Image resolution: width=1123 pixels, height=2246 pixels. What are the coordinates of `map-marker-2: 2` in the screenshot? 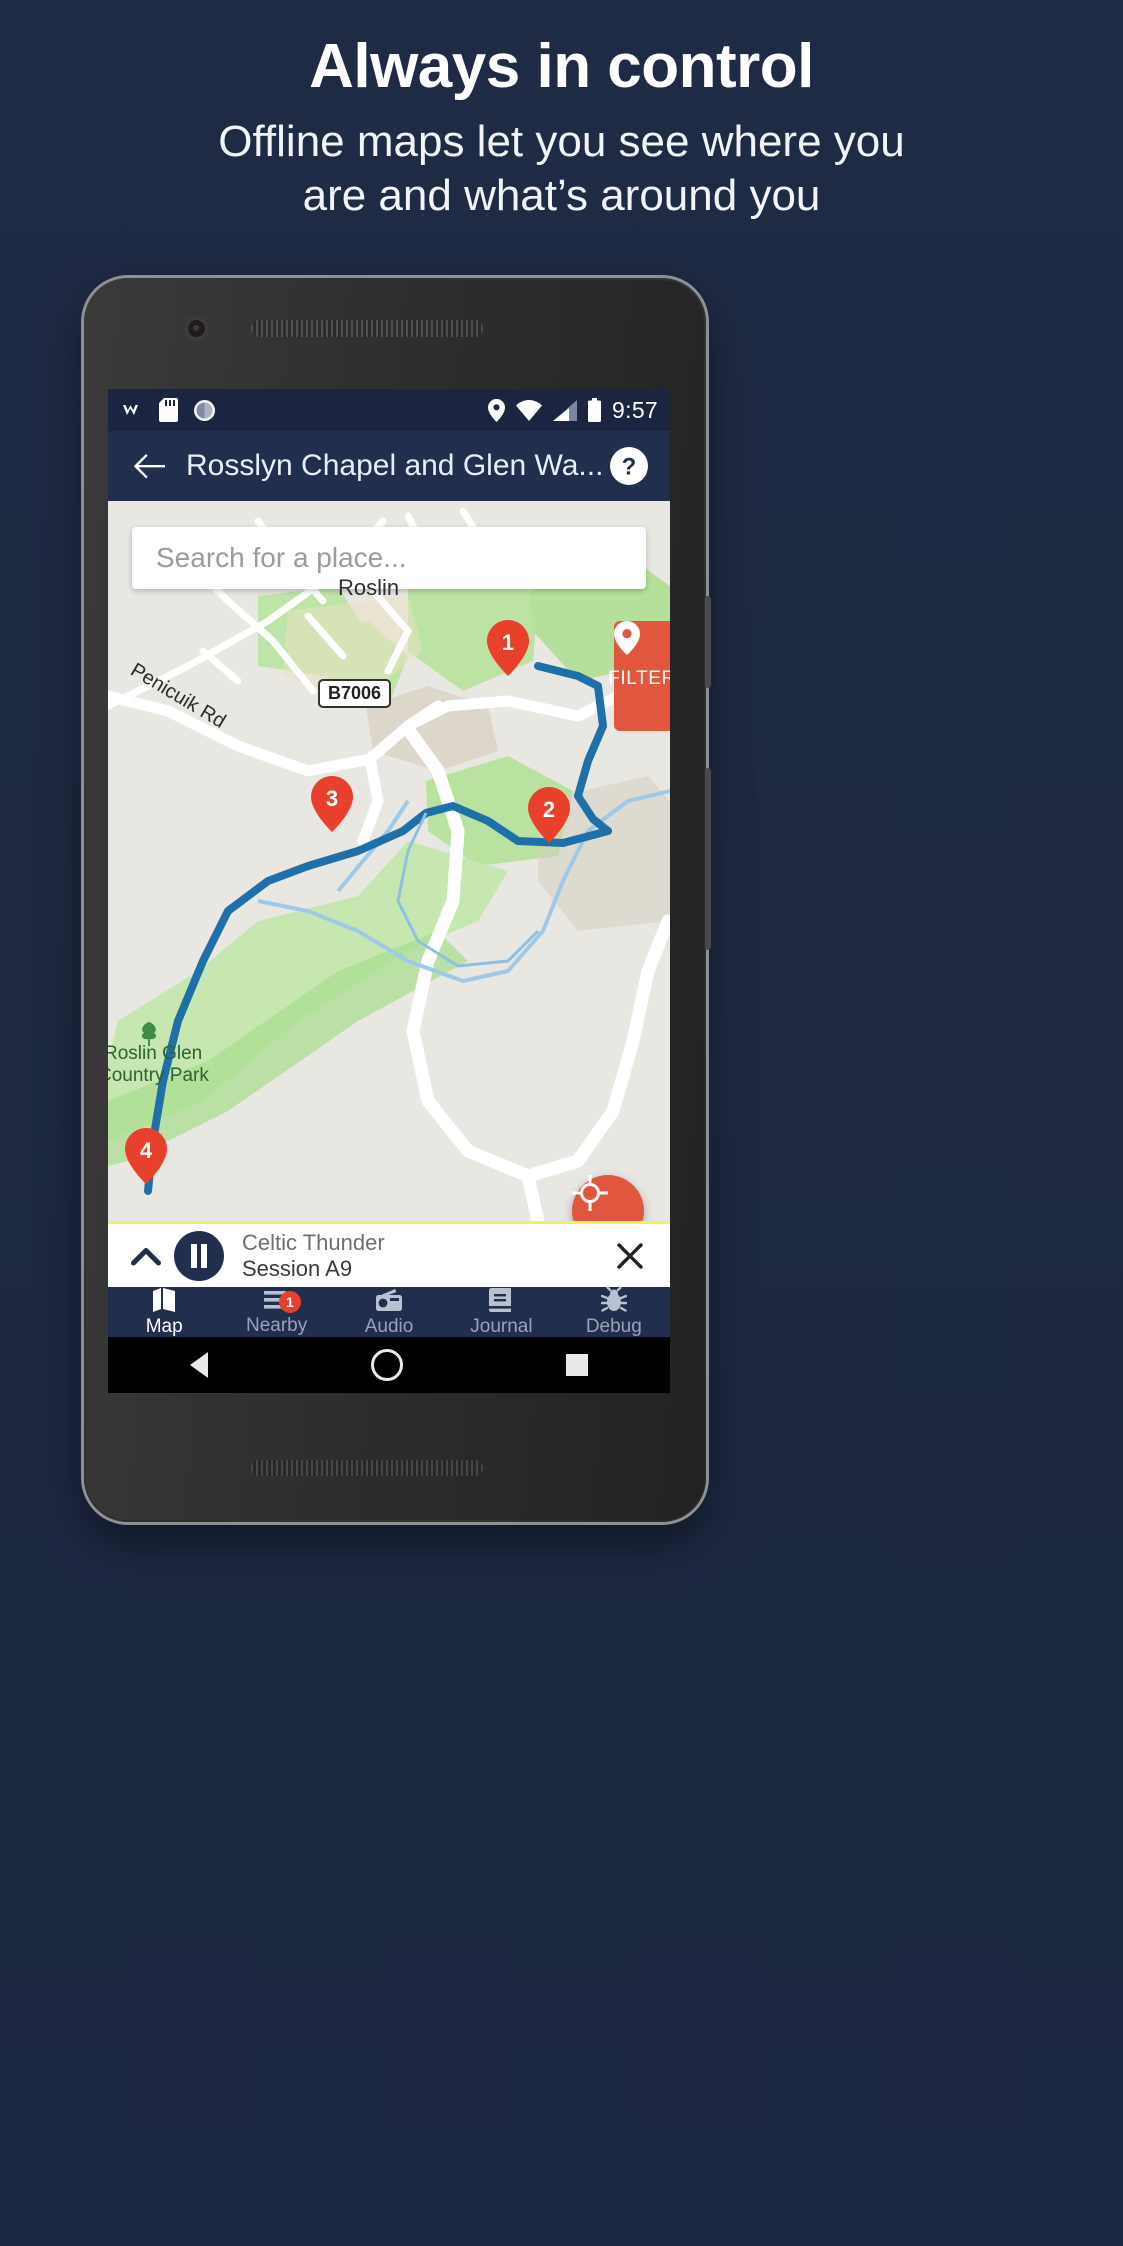 It's located at (549, 815).